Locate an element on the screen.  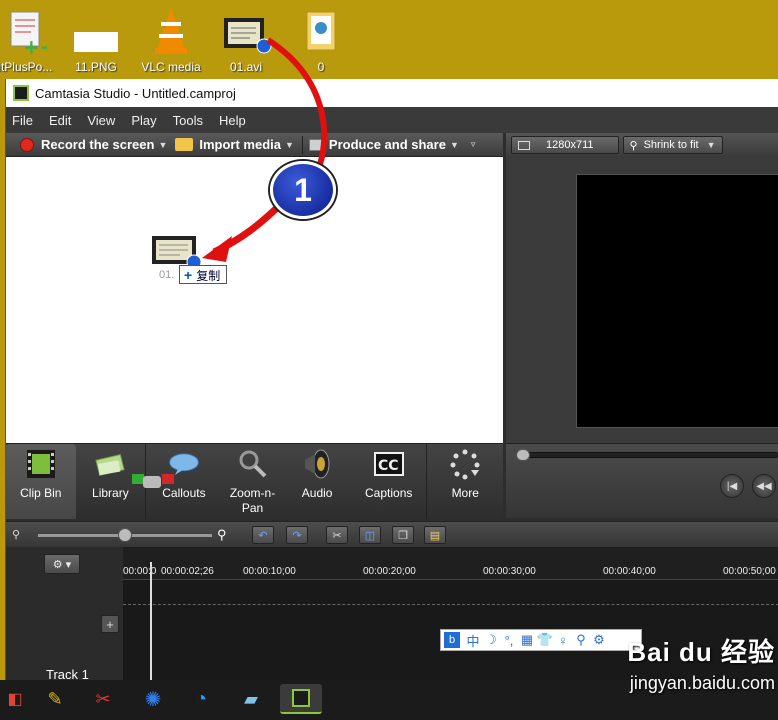
baidu-watermark: Bai du 经验 jingyan.baidu.com is located at coordinates (682, 663).